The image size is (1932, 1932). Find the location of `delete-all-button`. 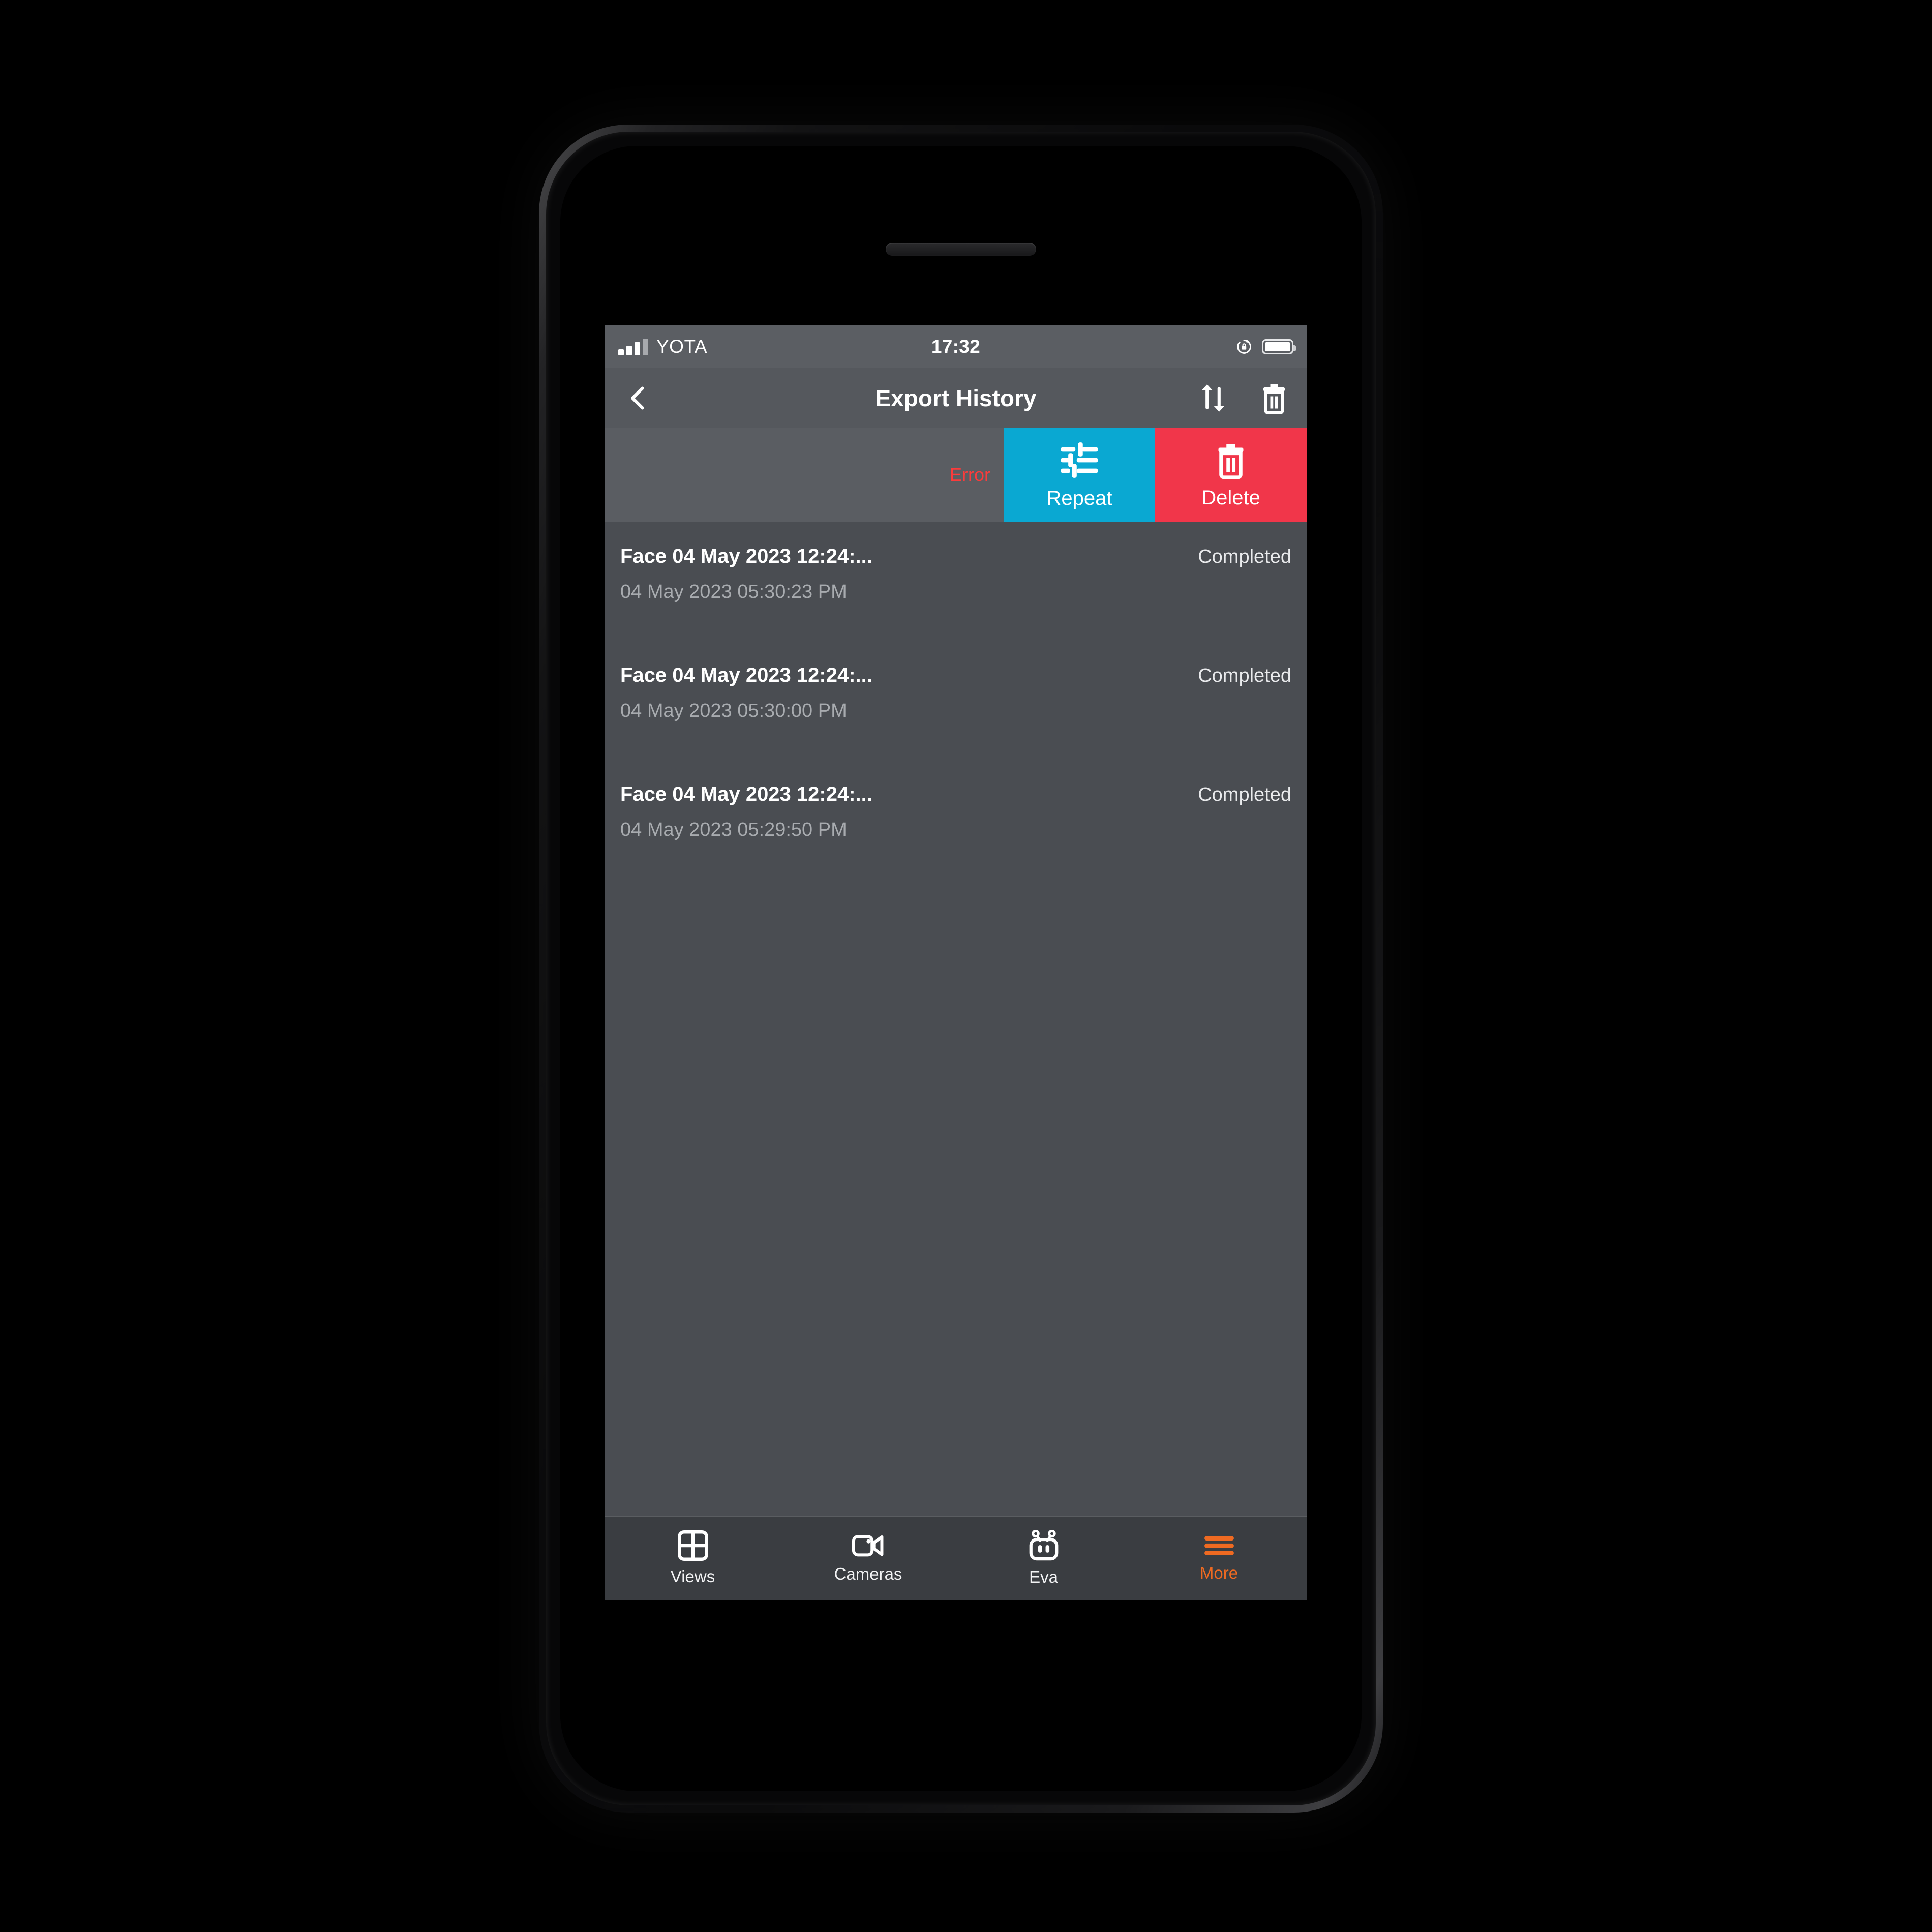

delete-all-button is located at coordinates (1274, 398).